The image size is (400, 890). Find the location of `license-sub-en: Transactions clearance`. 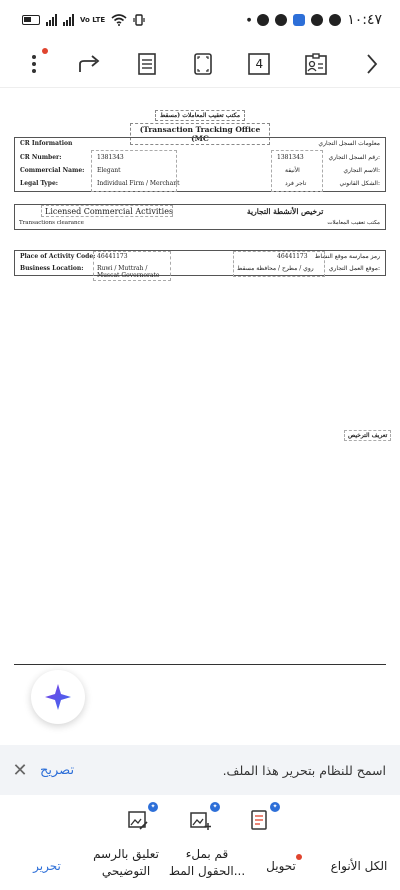

license-sub-en: Transactions clearance is located at coordinates (51, 223).